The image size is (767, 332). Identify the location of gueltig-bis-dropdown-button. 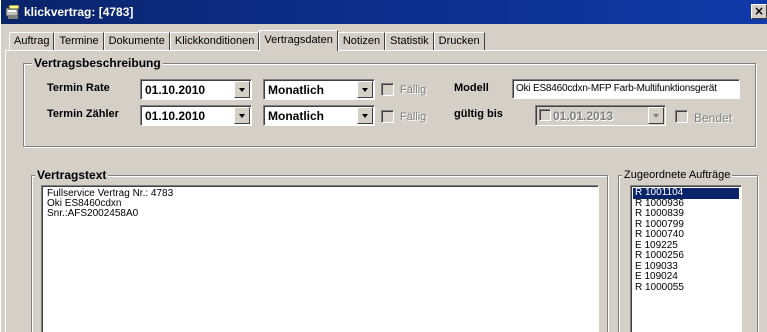
(656, 115).